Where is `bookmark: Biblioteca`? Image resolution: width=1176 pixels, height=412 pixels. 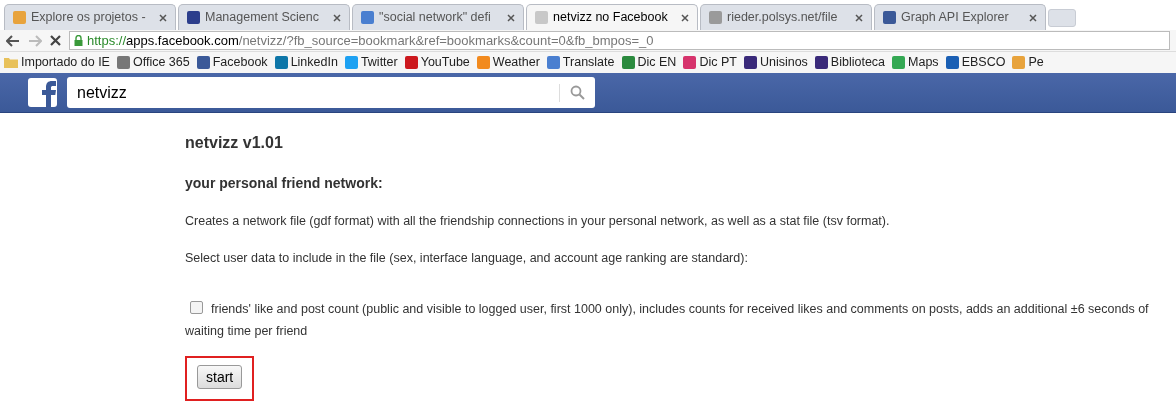
bookmark: Biblioteca is located at coordinates (850, 62).